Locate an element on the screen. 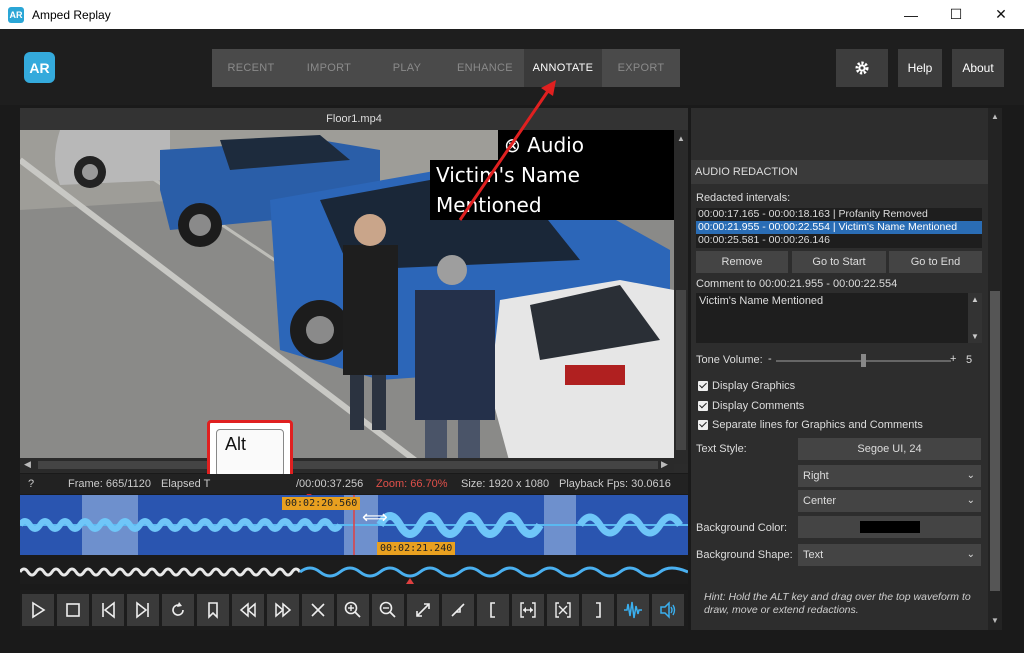 The image size is (1024, 653). zoom-in-icon is located at coordinates (352, 609).